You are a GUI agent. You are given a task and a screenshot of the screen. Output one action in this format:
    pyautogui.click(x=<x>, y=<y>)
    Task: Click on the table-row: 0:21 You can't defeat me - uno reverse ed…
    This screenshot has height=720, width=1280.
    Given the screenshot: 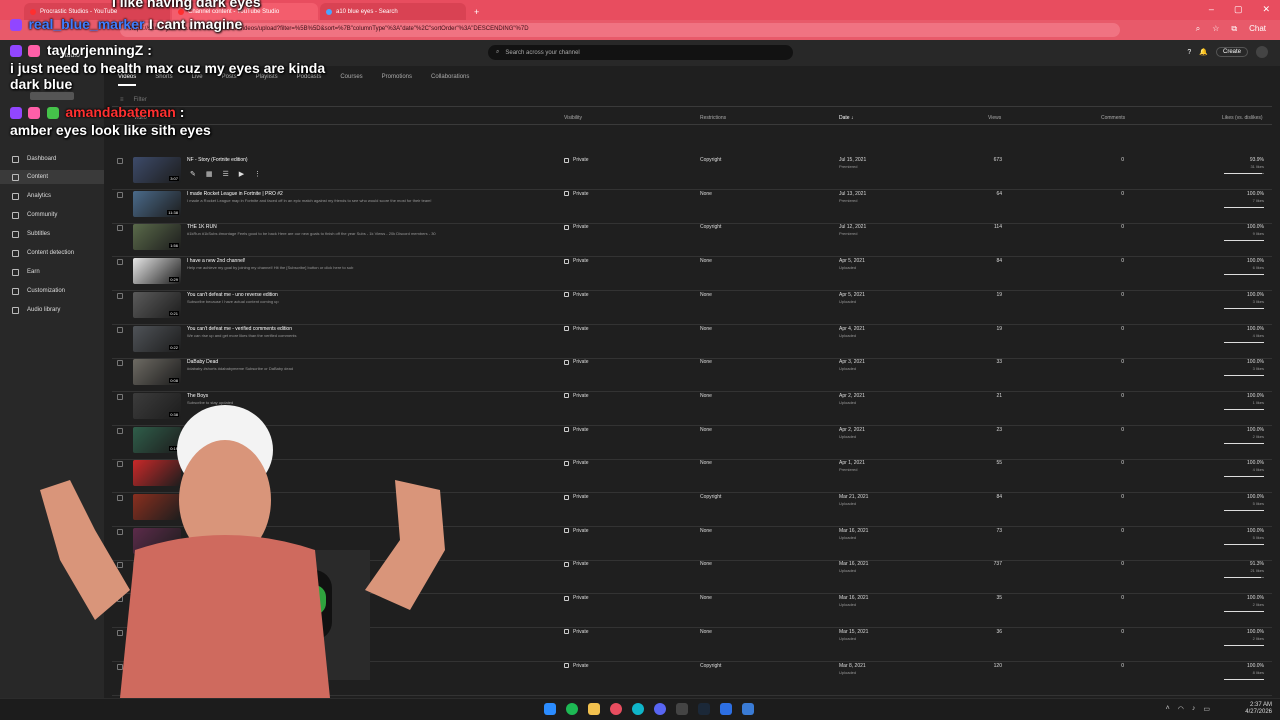 What is the action you would take?
    pyautogui.click(x=692, y=308)
    